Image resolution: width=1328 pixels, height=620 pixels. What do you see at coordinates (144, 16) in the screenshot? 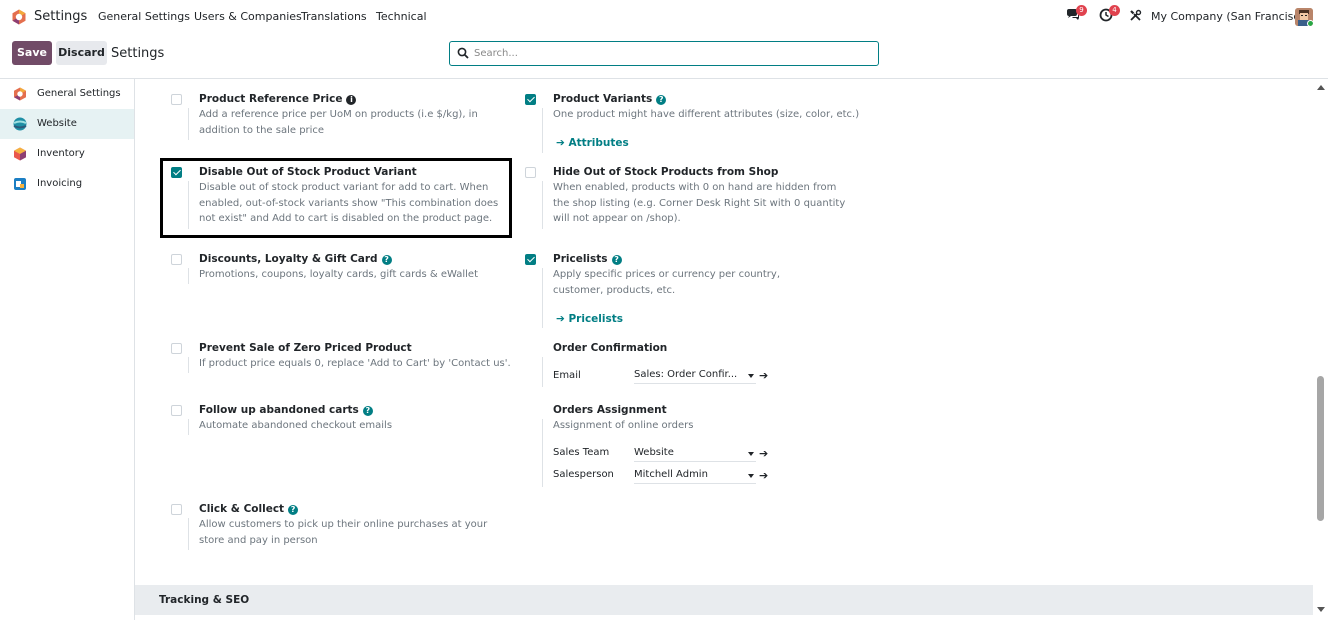
I see `menu-general-settings: General Settings` at bounding box center [144, 16].